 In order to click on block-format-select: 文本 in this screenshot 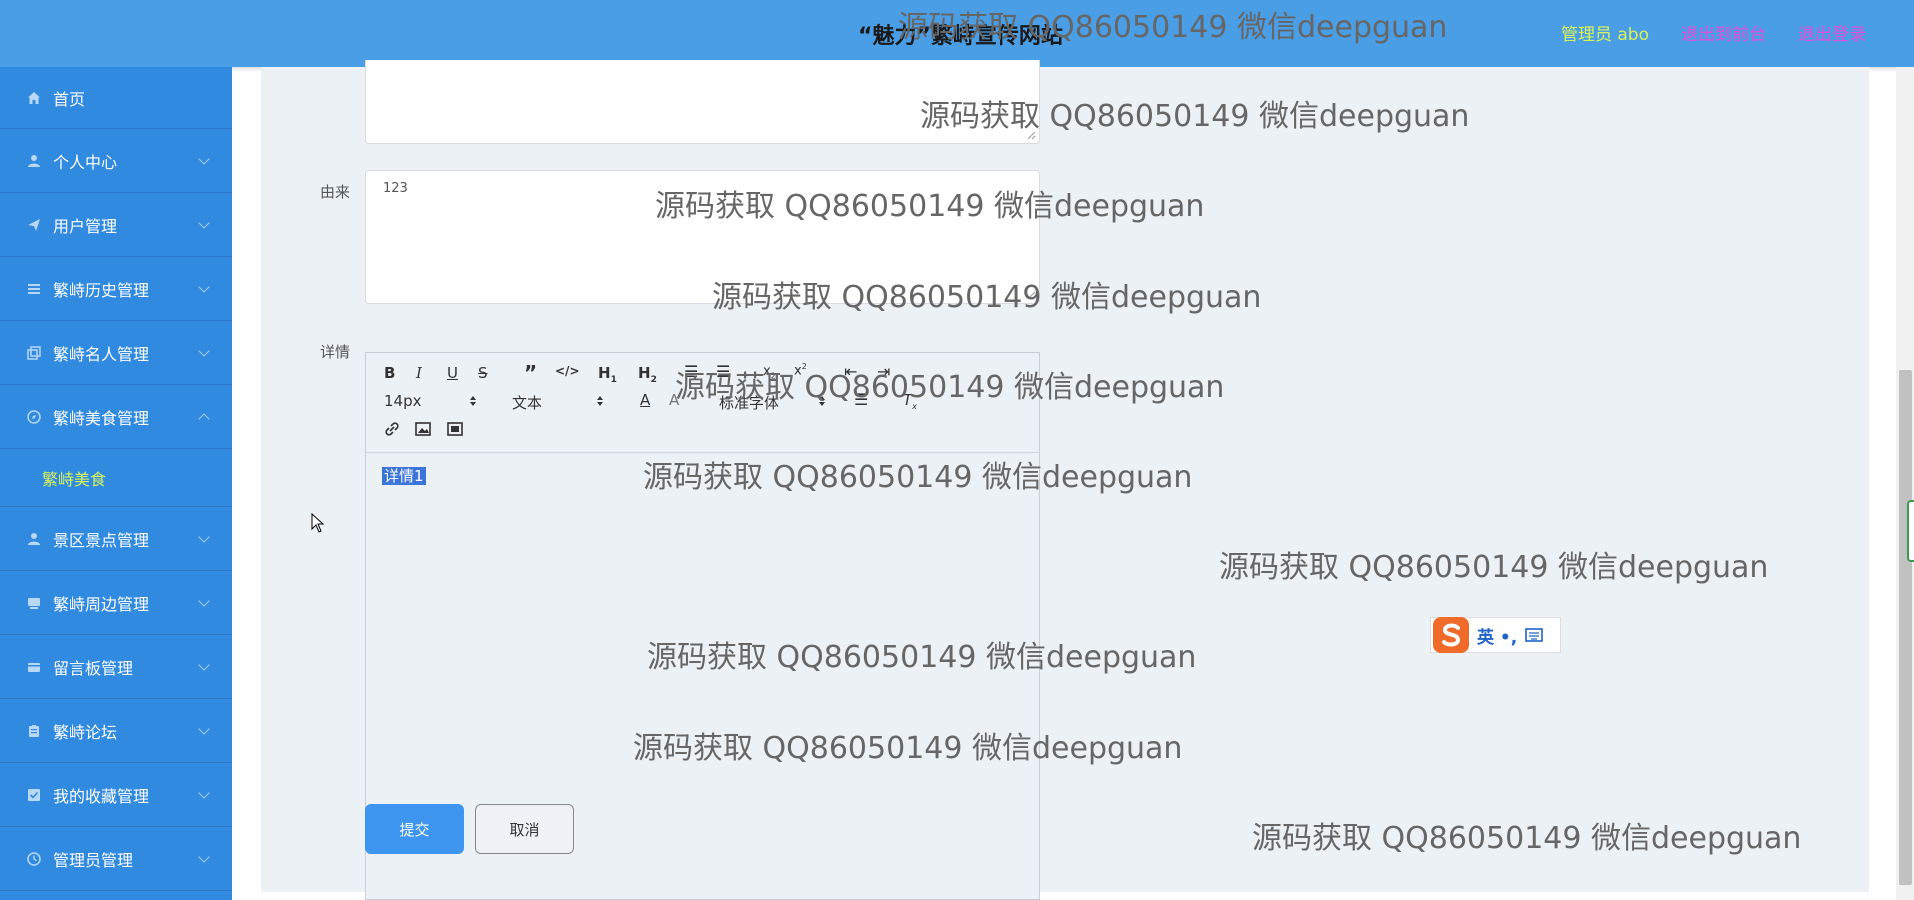, I will do `click(527, 402)`.